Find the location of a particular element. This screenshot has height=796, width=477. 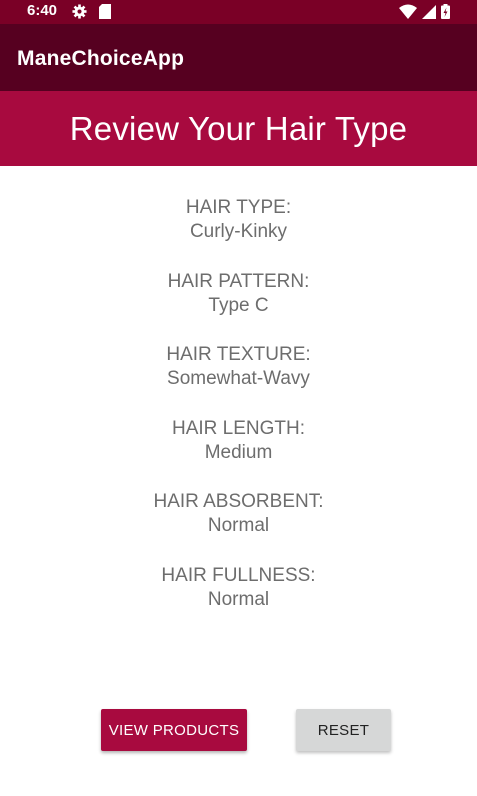

battery-icon is located at coordinates (445, 14).